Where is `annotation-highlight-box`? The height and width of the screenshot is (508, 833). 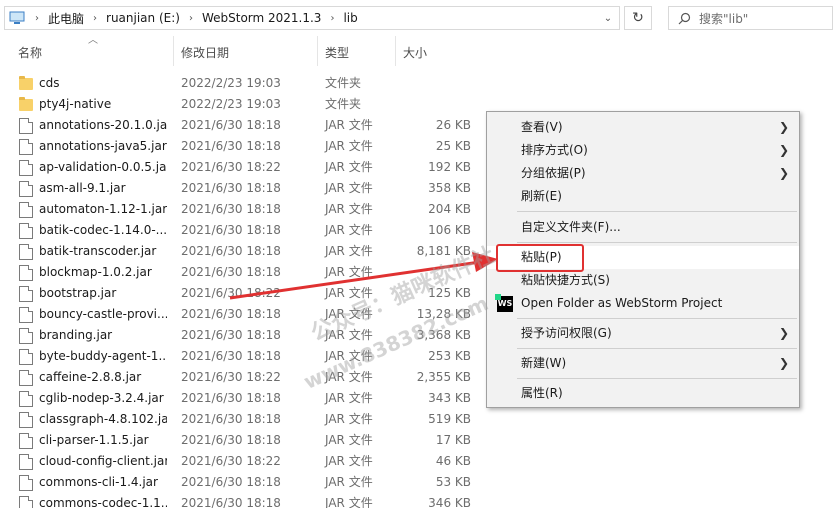
annotation-highlight-box is located at coordinates (540, 258).